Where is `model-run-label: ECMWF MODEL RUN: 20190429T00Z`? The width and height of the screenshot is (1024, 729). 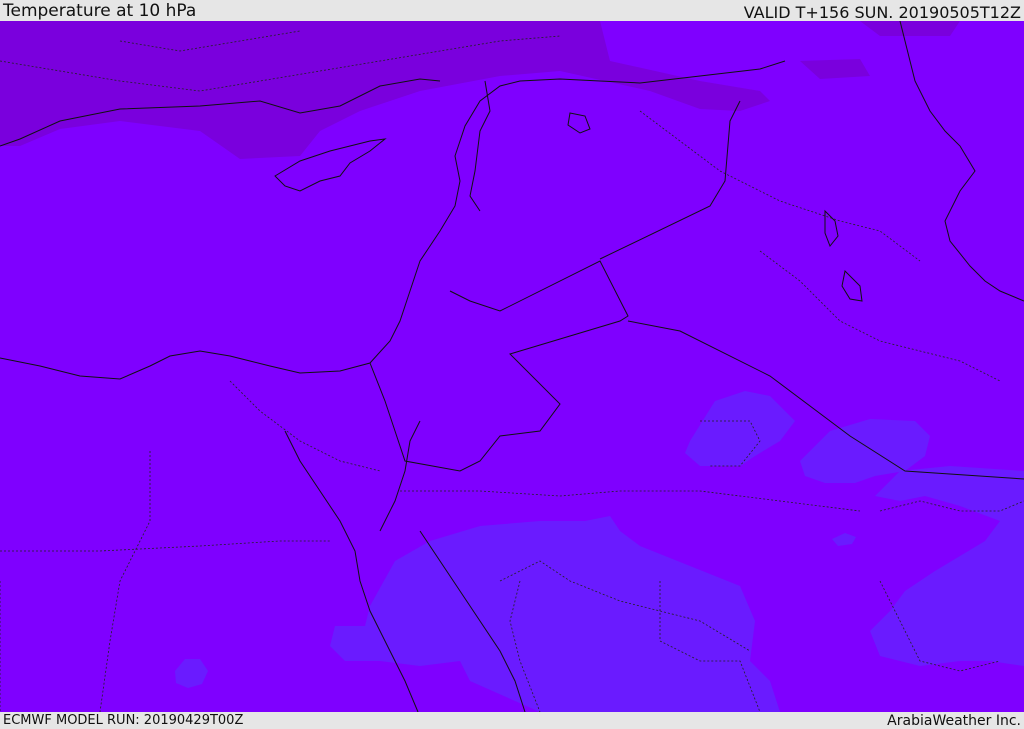 model-run-label: ECMWF MODEL RUN: 20190429T00Z is located at coordinates (123, 720).